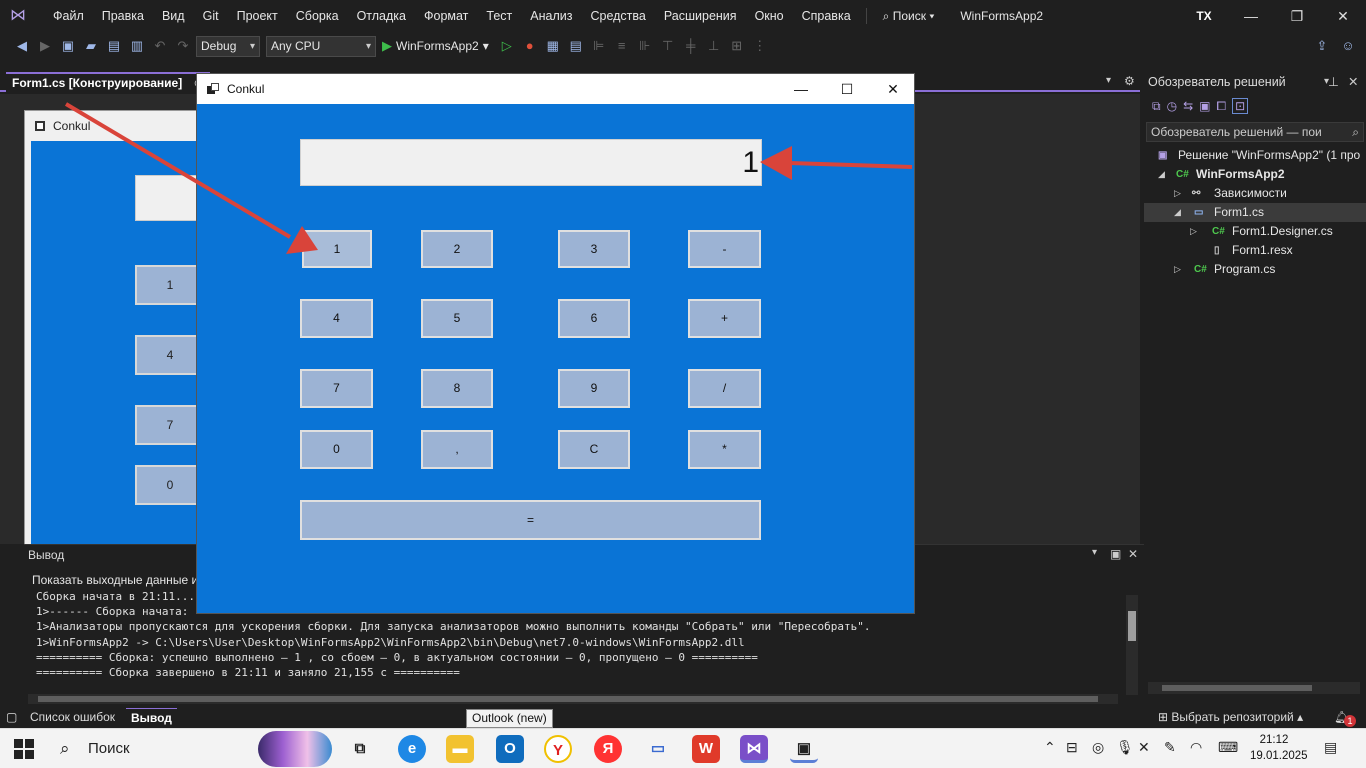  Describe the element at coordinates (754, 749) in the screenshot. I see `visual-studio-taskbar-icon: ⋈` at that location.